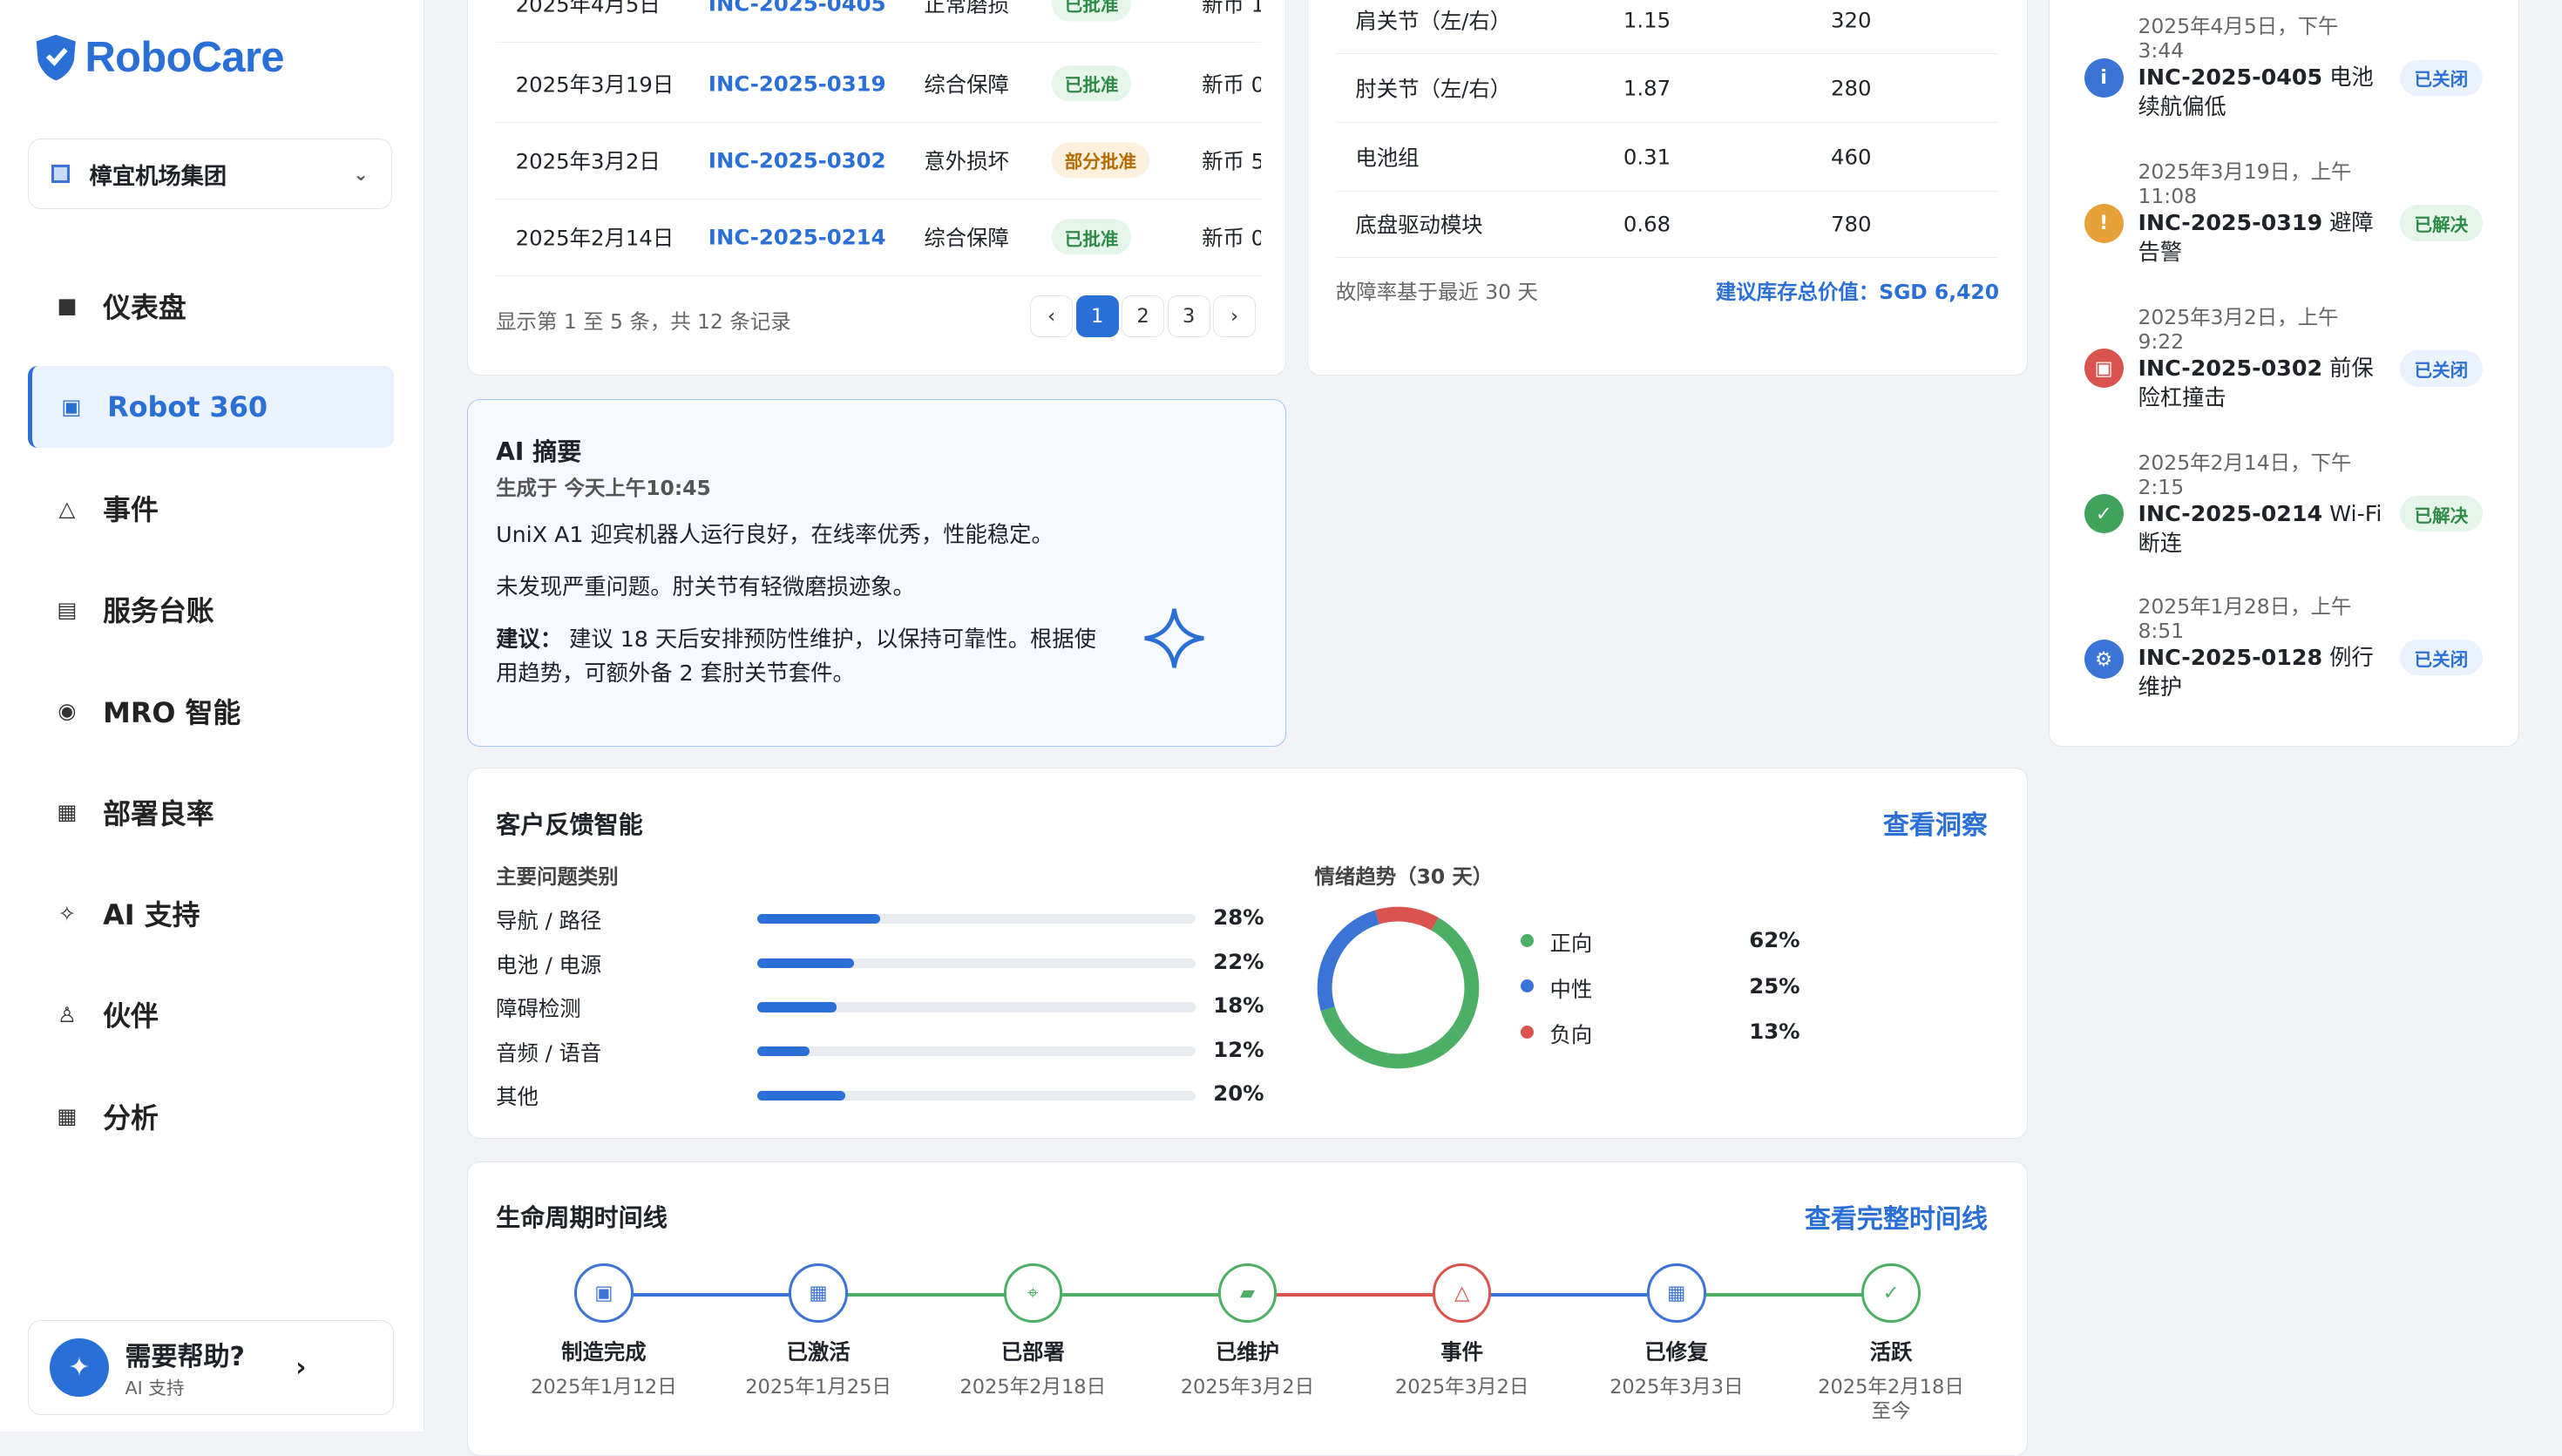 This screenshot has width=2562, height=1456. What do you see at coordinates (1419, 225) in the screenshot?
I see `part-name: 底盘驱动模块` at bounding box center [1419, 225].